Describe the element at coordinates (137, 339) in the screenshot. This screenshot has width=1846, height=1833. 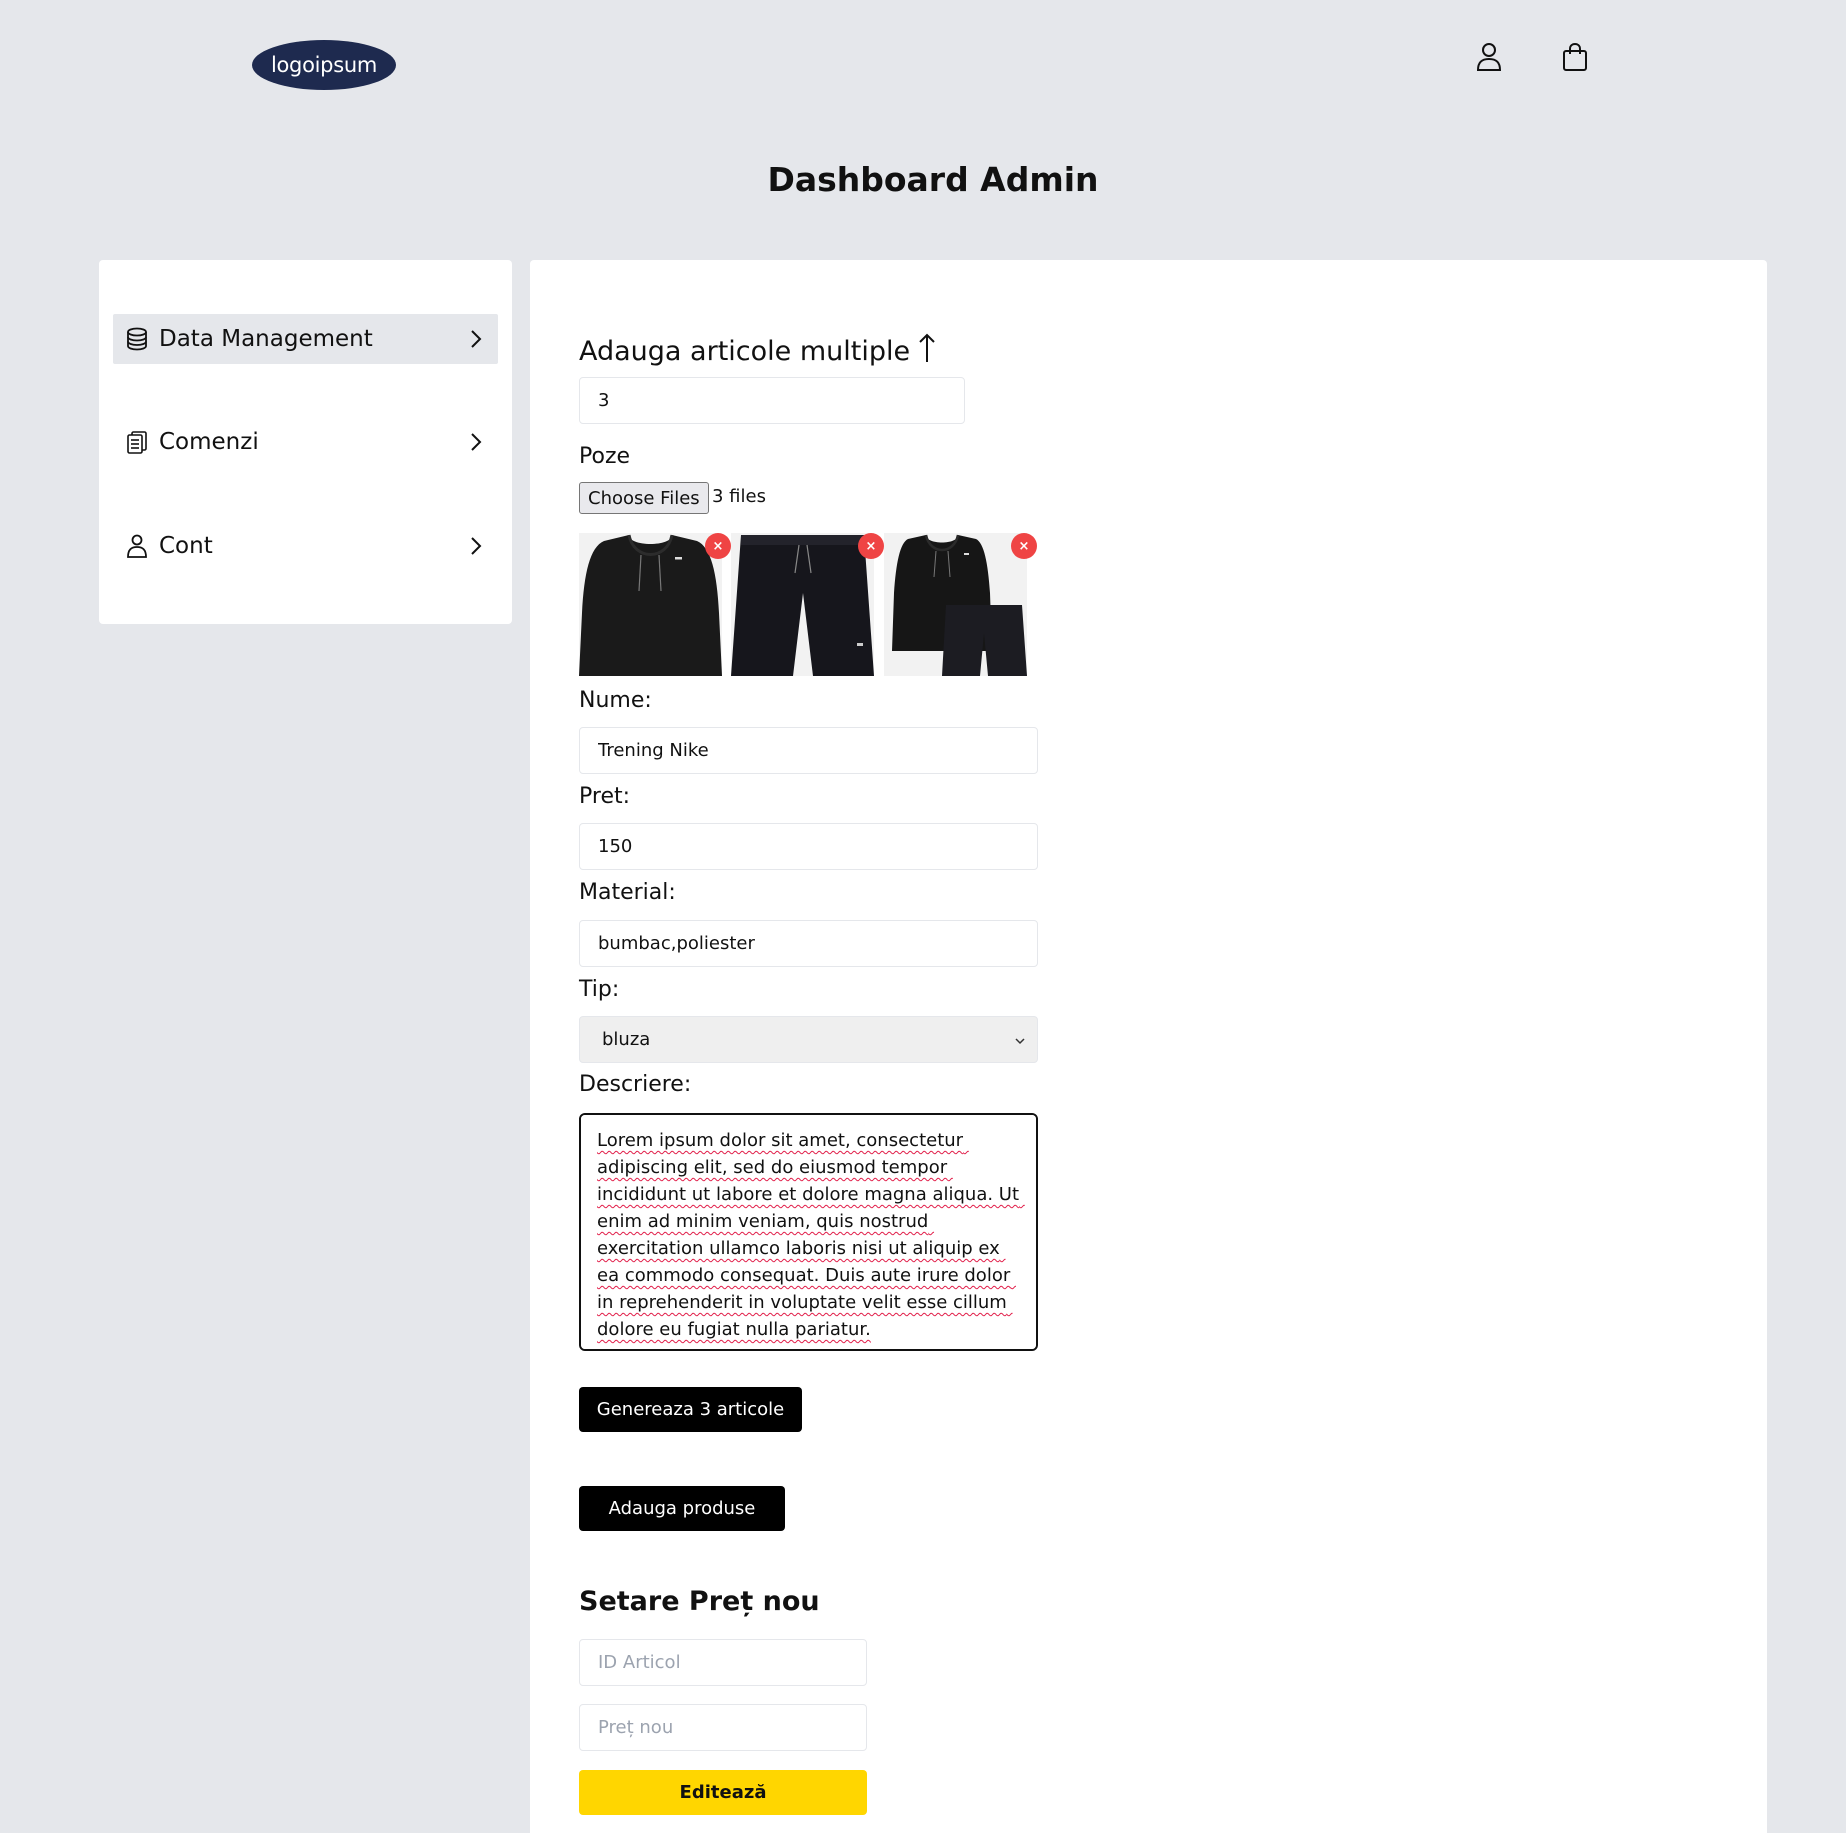
I see `database-icon` at that location.